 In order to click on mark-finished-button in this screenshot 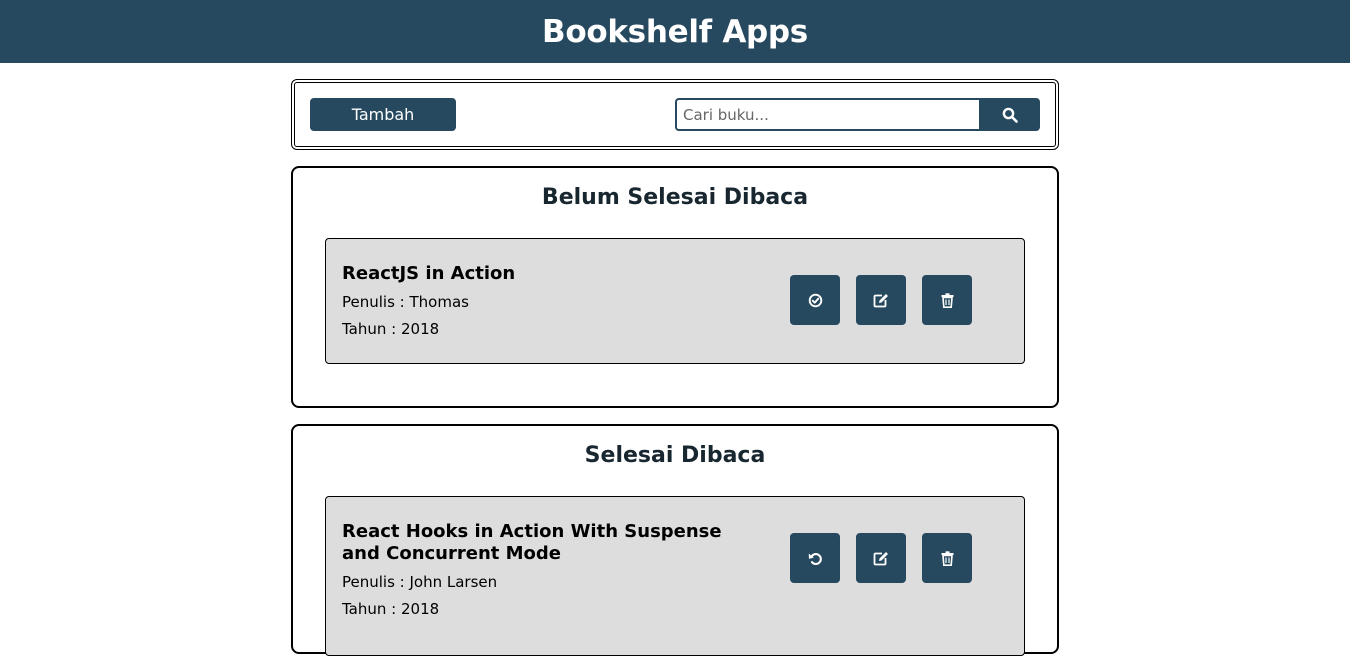, I will do `click(815, 300)`.